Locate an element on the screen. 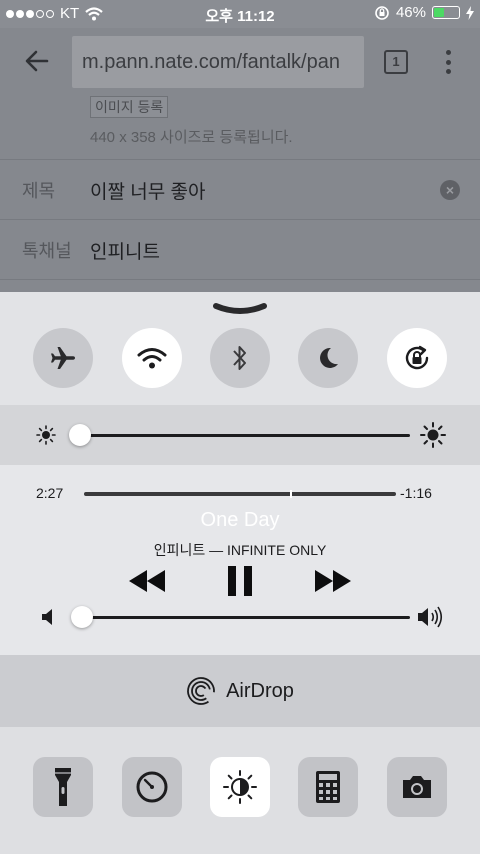 The height and width of the screenshot is (854, 480). calculator-icon is located at coordinates (328, 787).